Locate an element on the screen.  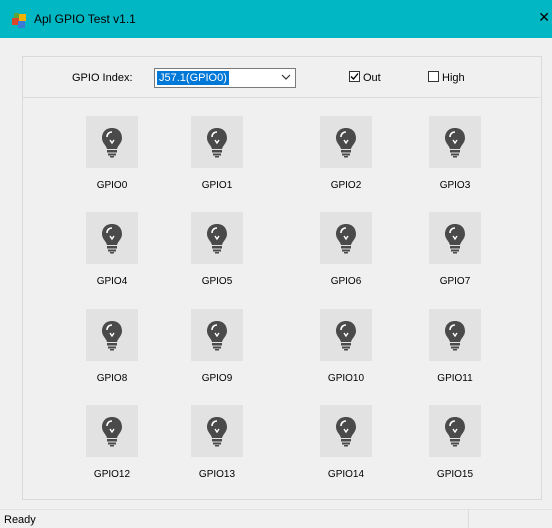
app-icon is located at coordinates (19, 20).